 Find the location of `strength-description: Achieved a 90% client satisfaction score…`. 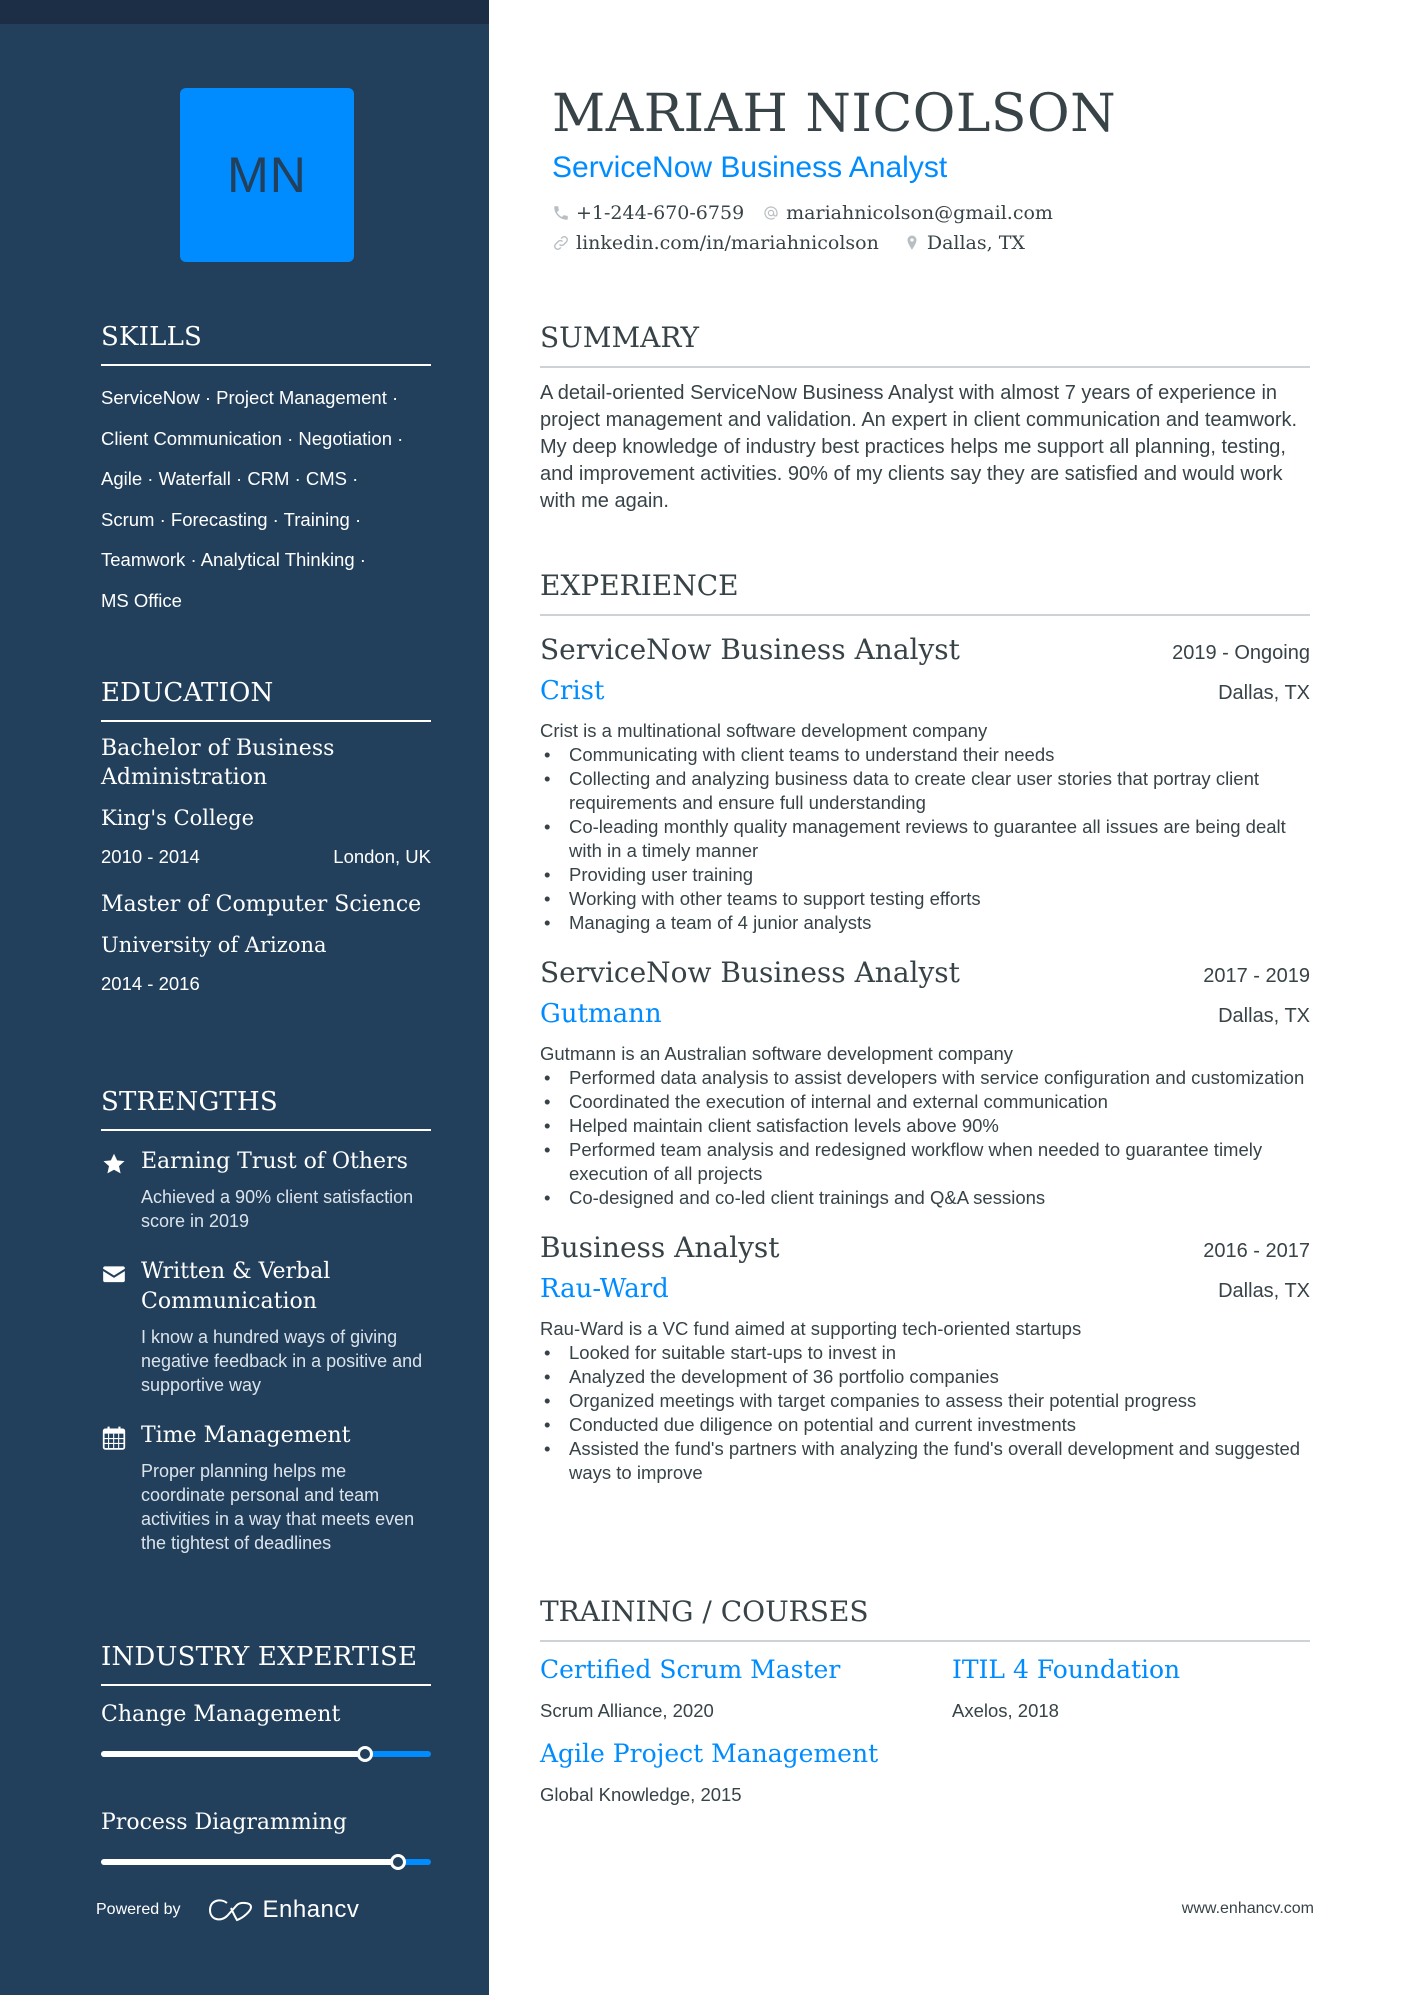

strength-description: Achieved a 90% client satisfaction score… is located at coordinates (277, 1209).